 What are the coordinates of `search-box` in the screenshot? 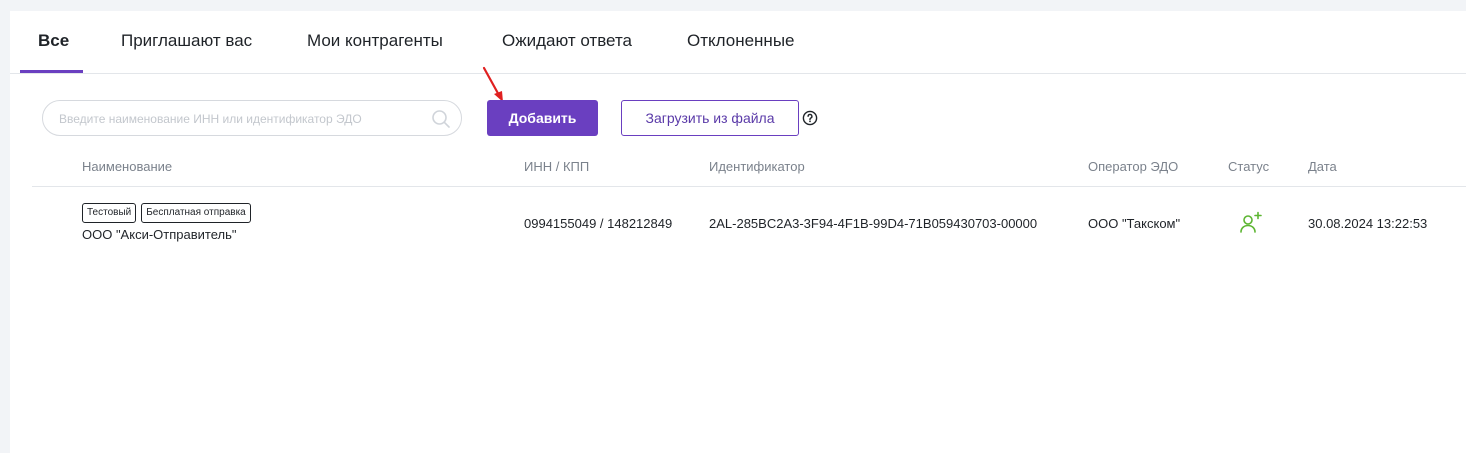 It's located at (252, 118).